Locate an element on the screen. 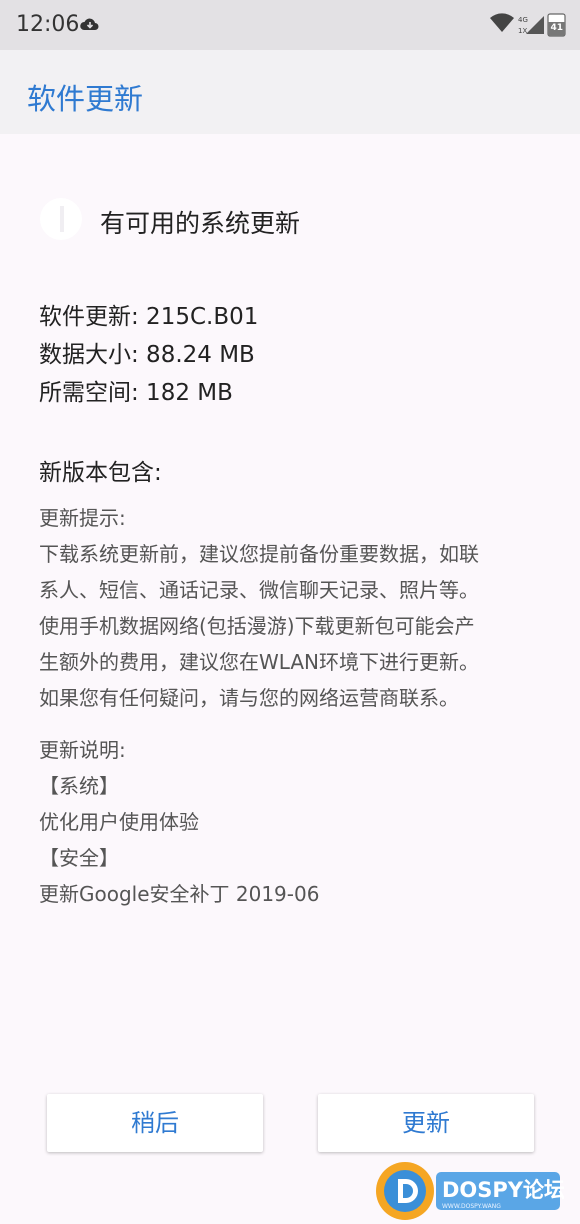  required-space-text: 所需空间: 182 MB is located at coordinates (136, 393).